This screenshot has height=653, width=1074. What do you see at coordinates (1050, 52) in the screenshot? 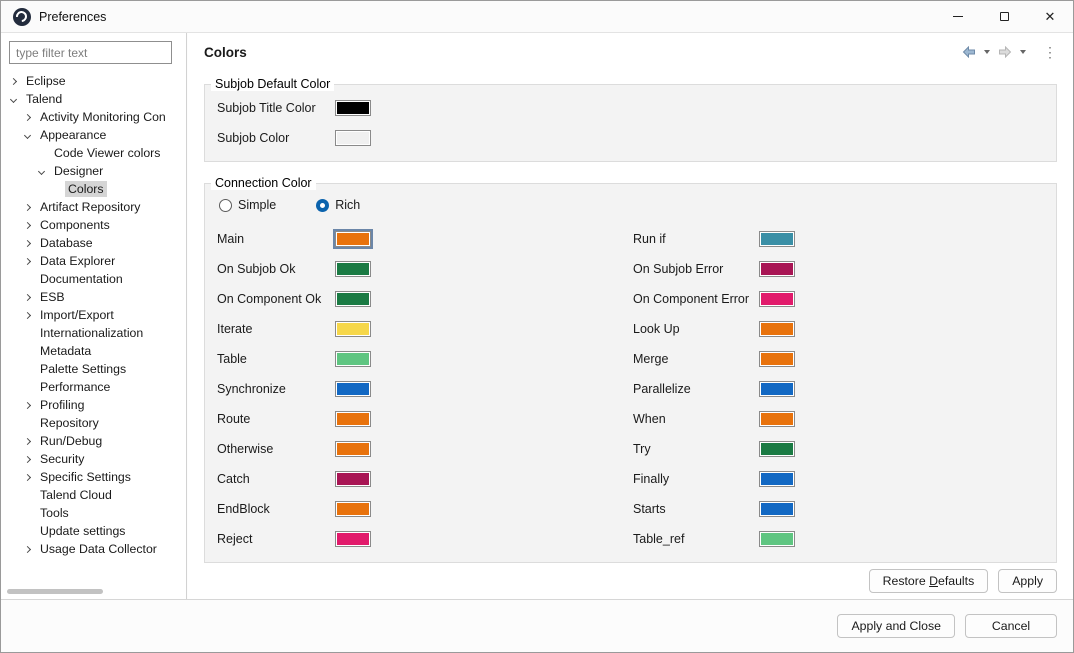
I see `view-menu-icon: ⋮` at bounding box center [1050, 52].